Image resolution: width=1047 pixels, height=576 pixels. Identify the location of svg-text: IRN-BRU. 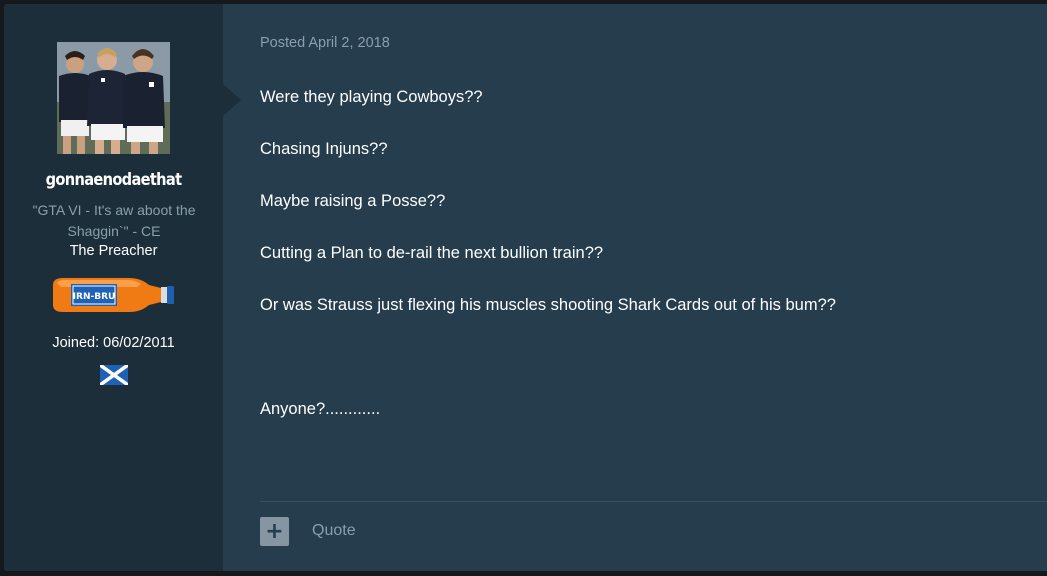
(94, 297).